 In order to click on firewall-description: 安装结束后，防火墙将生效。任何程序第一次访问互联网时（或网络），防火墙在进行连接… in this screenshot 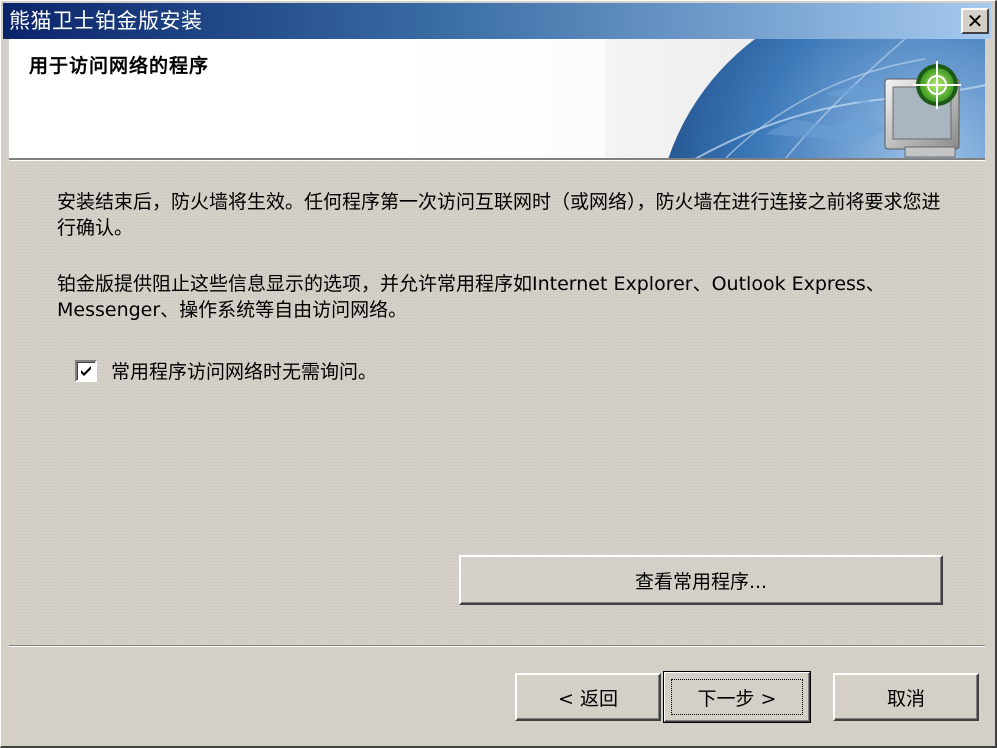, I will do `click(499, 215)`.